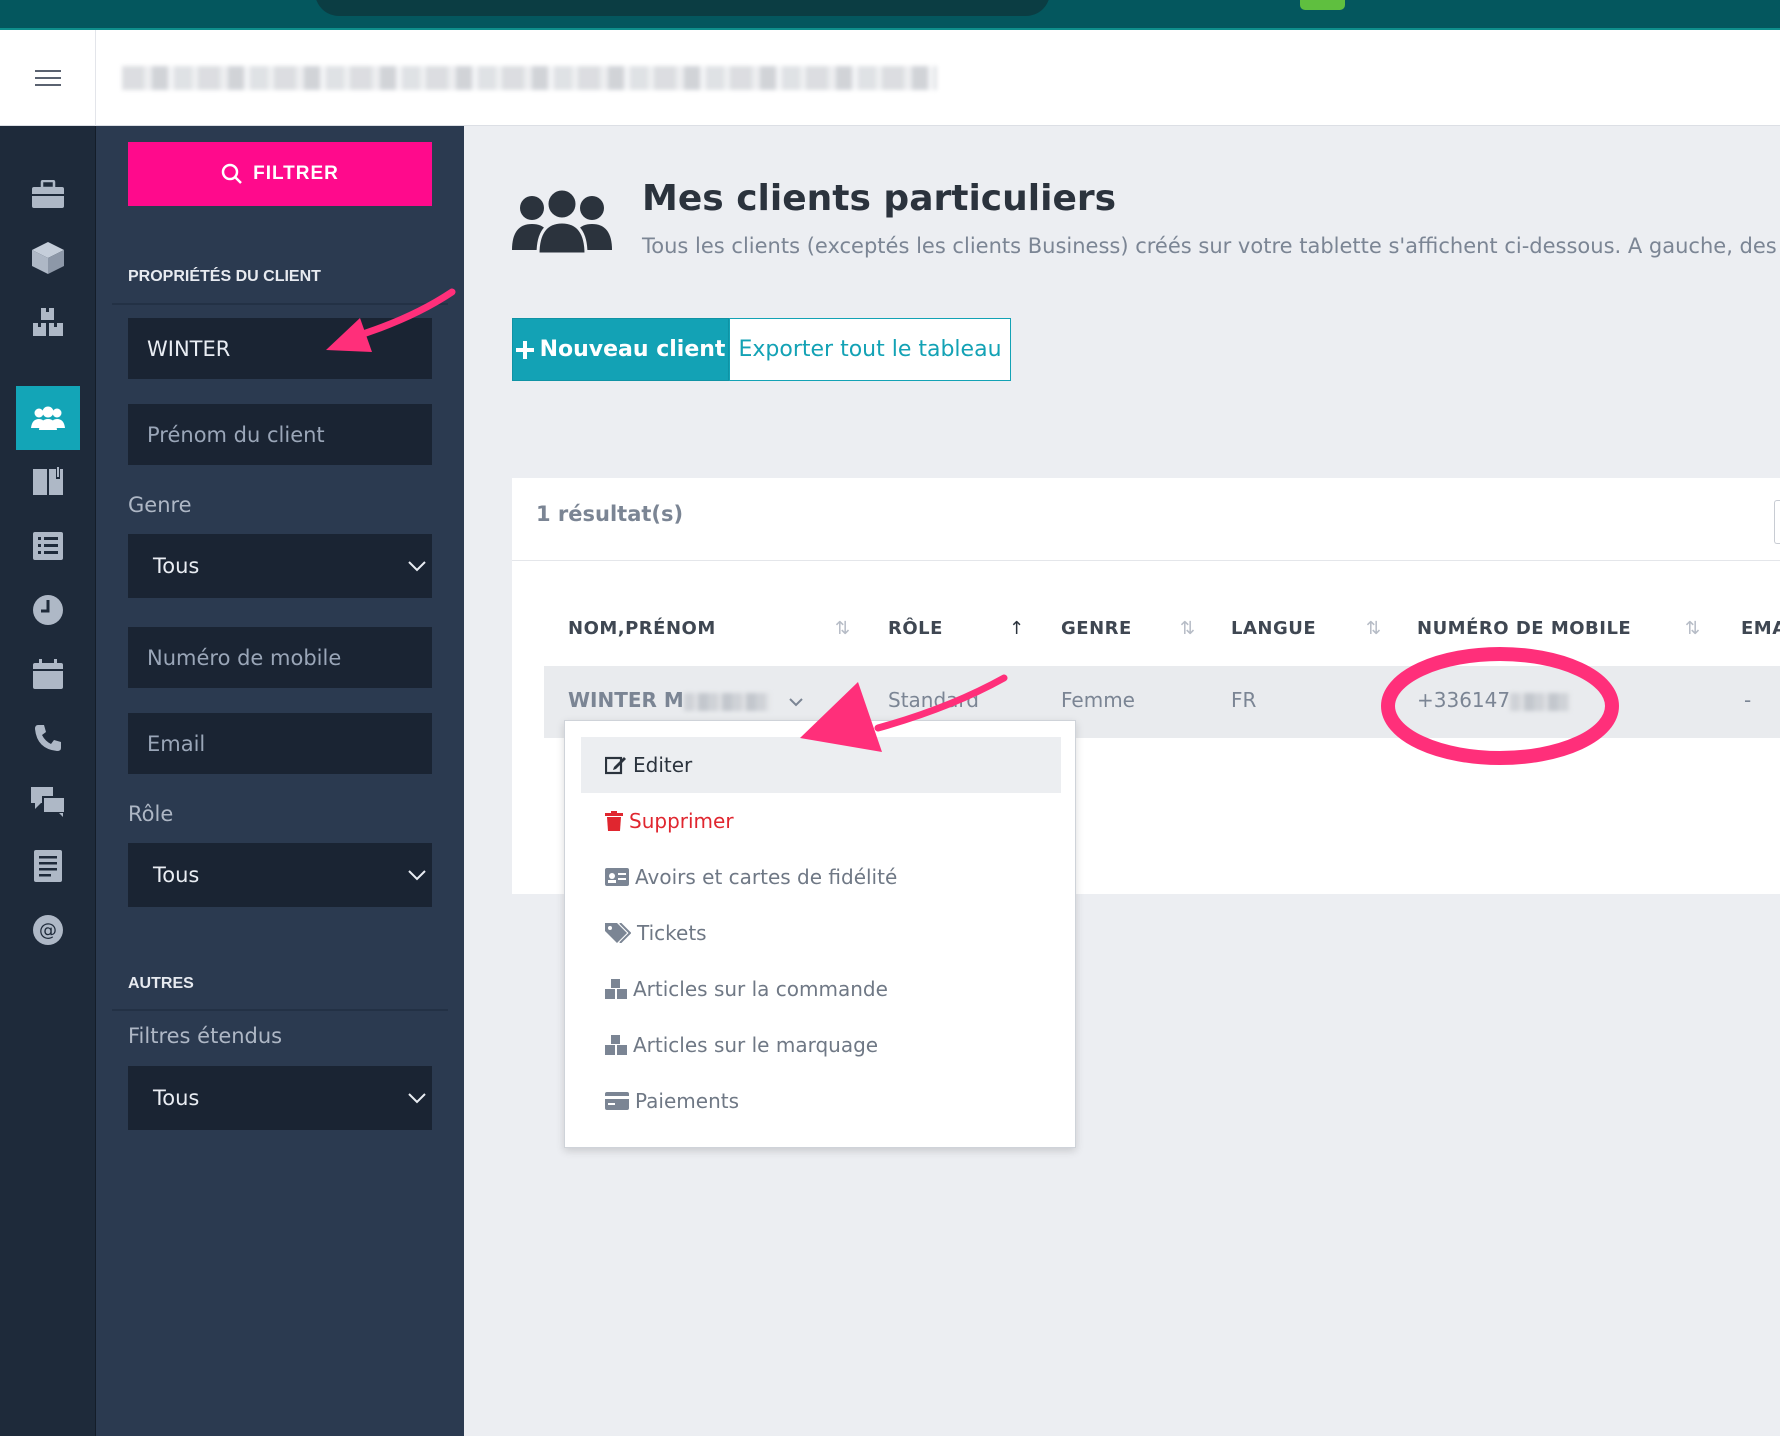 Image resolution: width=1780 pixels, height=1436 pixels. I want to click on result-count: 1 résultat(s), so click(610, 514).